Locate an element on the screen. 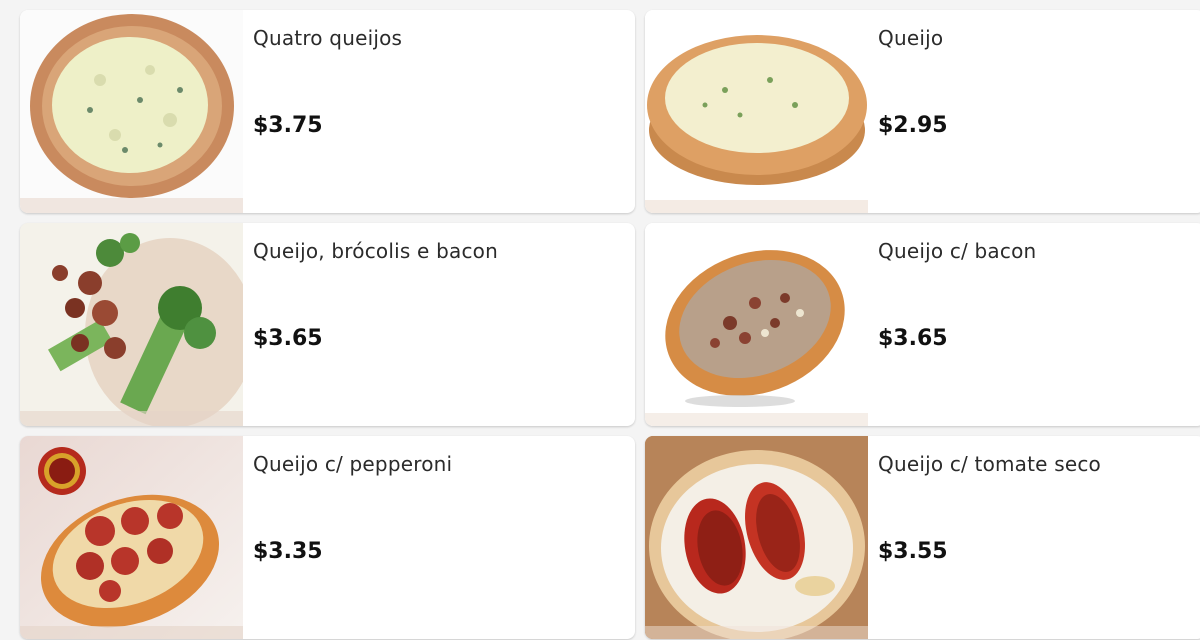 This screenshot has height=640, width=1200. menu-item-name: Queijo c/ pepperoni is located at coordinates (353, 464).